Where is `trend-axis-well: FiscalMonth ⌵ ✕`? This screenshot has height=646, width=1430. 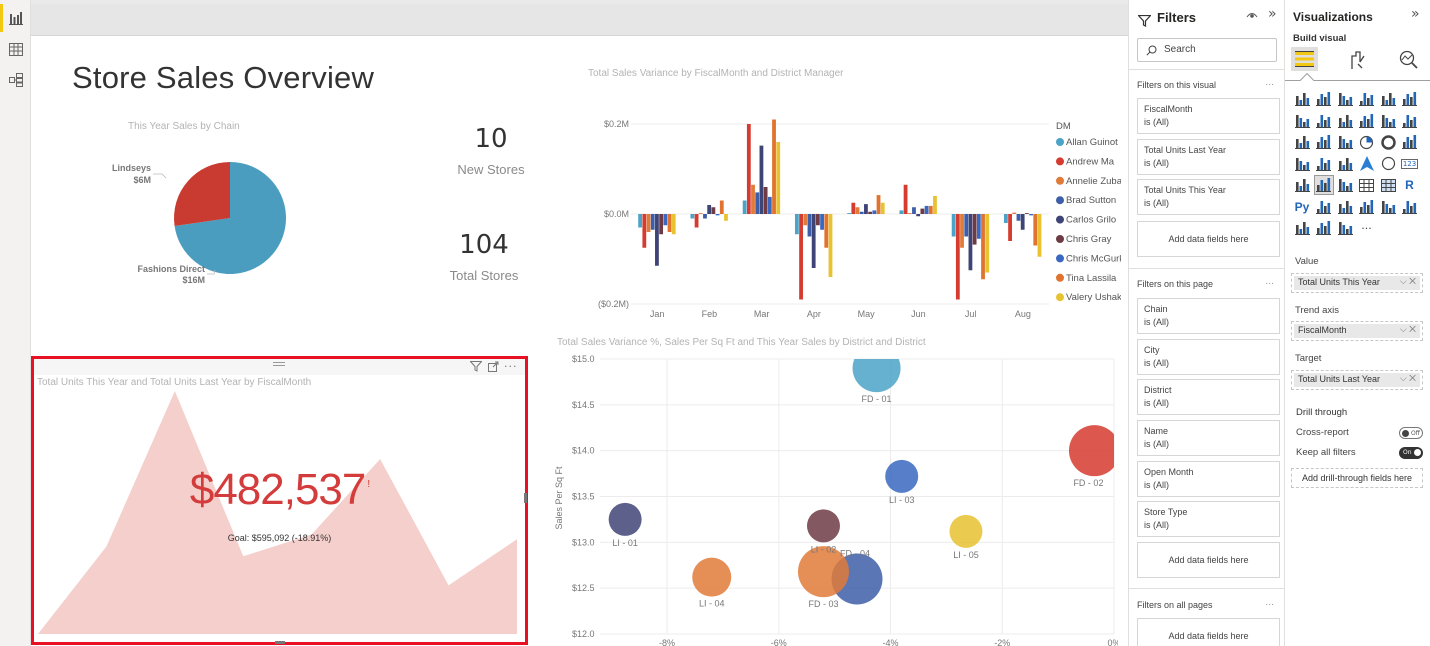
trend-axis-well: FiscalMonth ⌵ ✕ is located at coordinates (1357, 331).